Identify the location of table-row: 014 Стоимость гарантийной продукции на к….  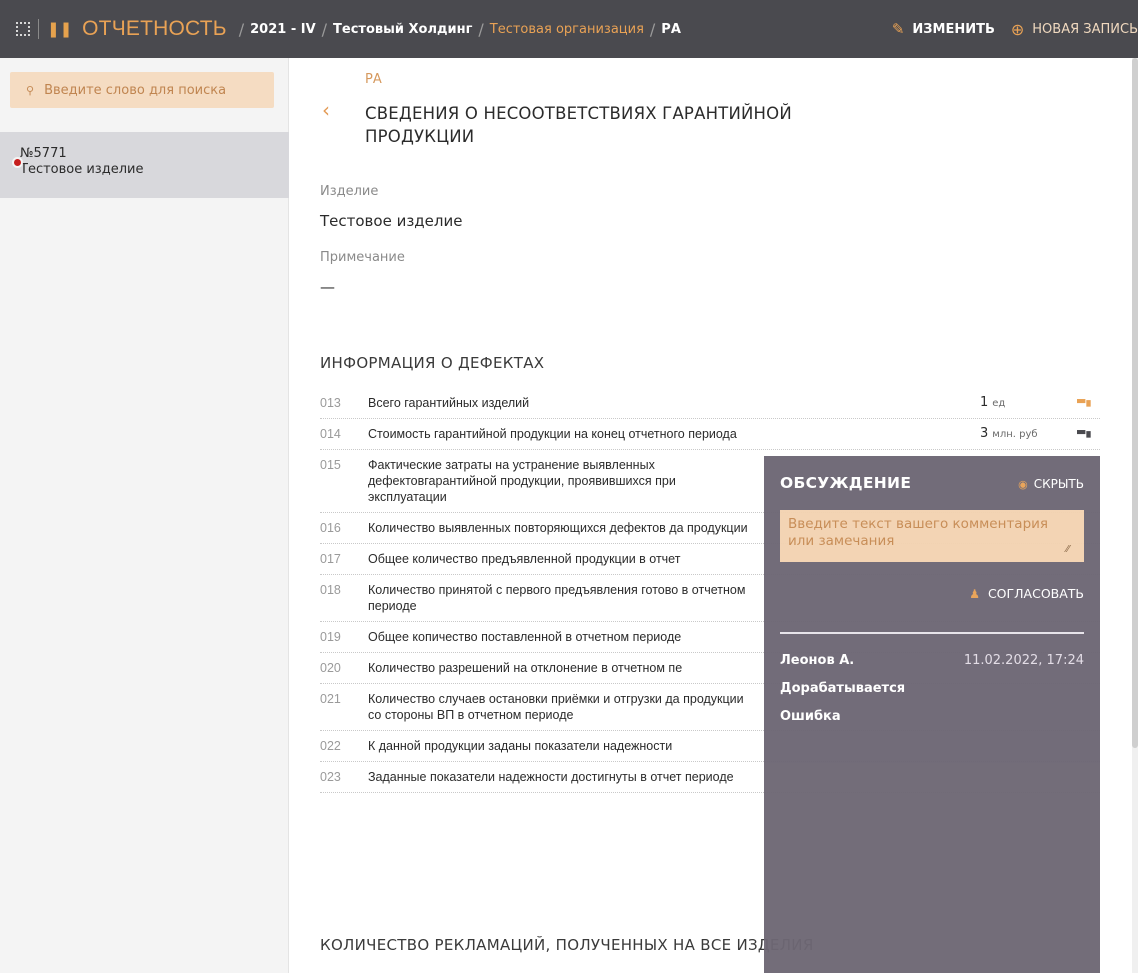
(710, 434).